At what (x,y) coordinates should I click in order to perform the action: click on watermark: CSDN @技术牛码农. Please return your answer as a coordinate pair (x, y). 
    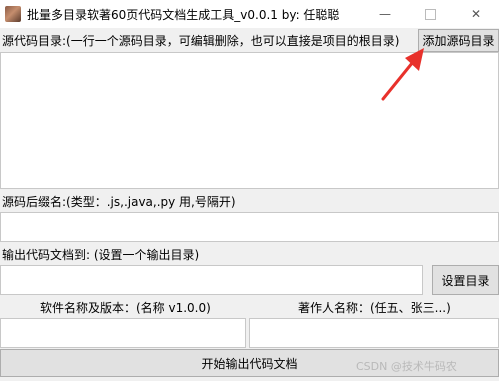
    Looking at the image, I should click on (406, 366).